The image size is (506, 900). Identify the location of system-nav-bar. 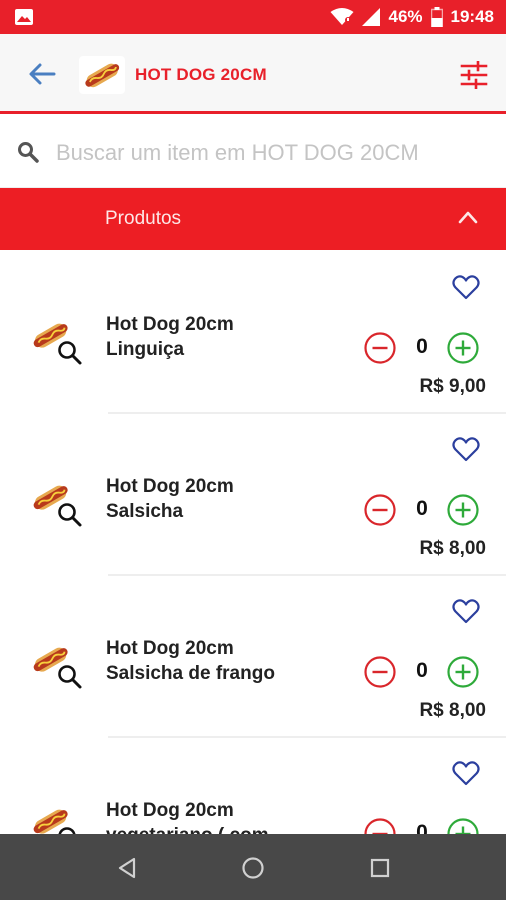
(253, 867).